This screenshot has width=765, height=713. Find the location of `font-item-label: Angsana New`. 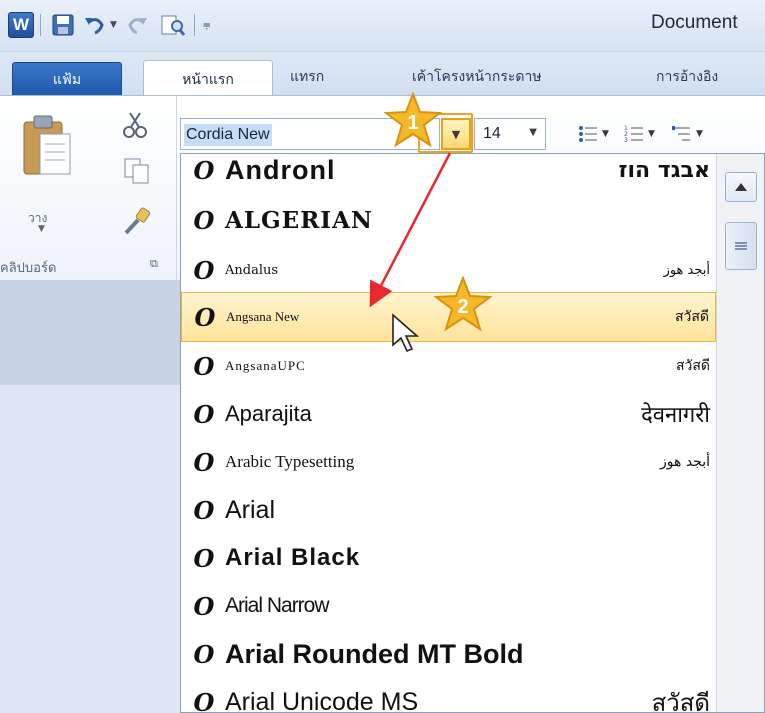

font-item-label: Angsana New is located at coordinates (263, 316).